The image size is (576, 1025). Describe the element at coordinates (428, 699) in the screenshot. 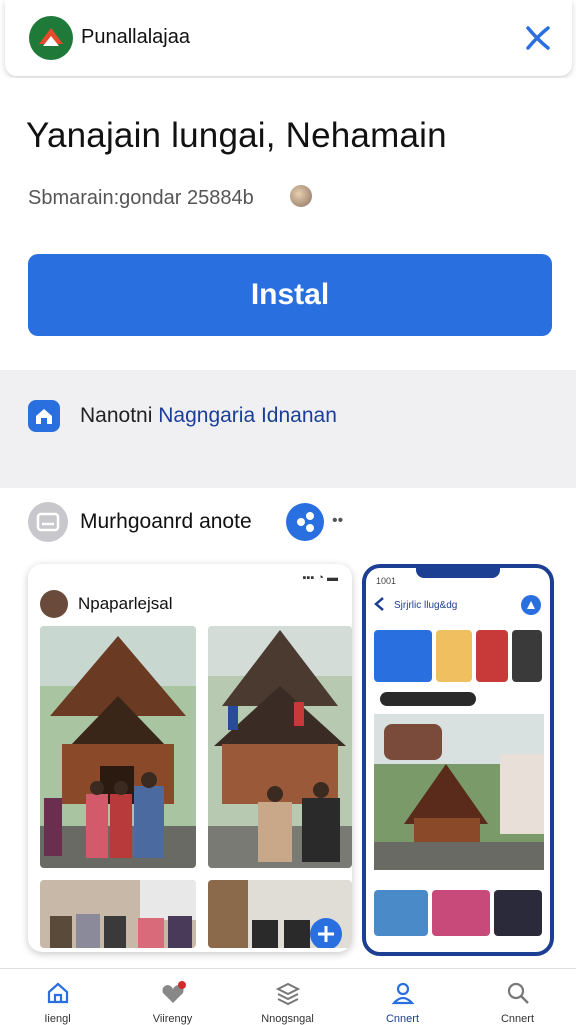

I see `tag-bar` at that location.